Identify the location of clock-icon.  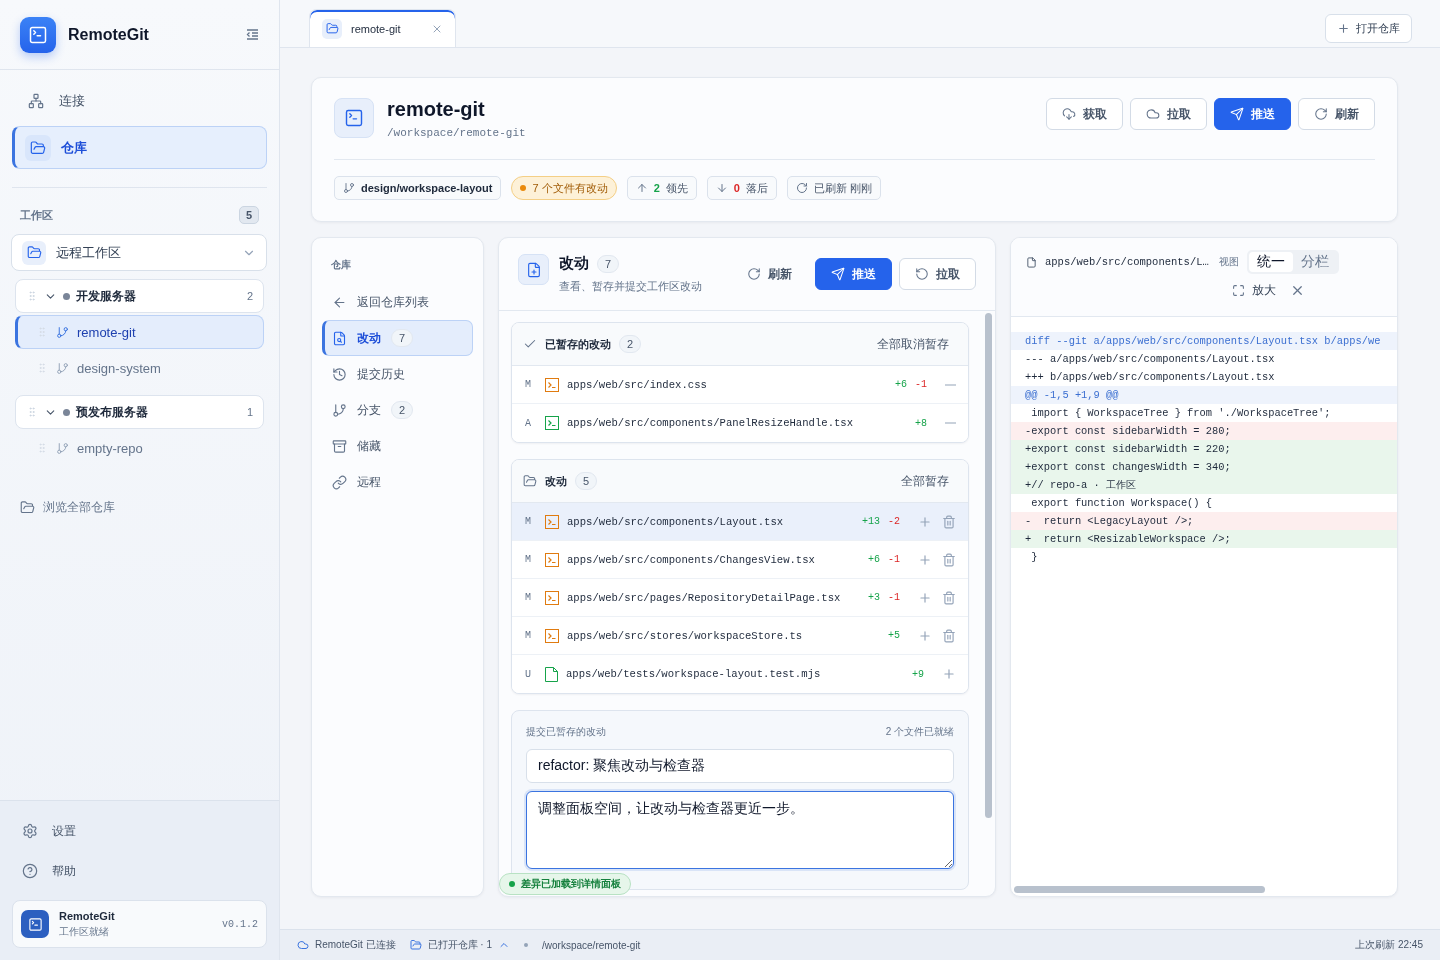
(339, 374).